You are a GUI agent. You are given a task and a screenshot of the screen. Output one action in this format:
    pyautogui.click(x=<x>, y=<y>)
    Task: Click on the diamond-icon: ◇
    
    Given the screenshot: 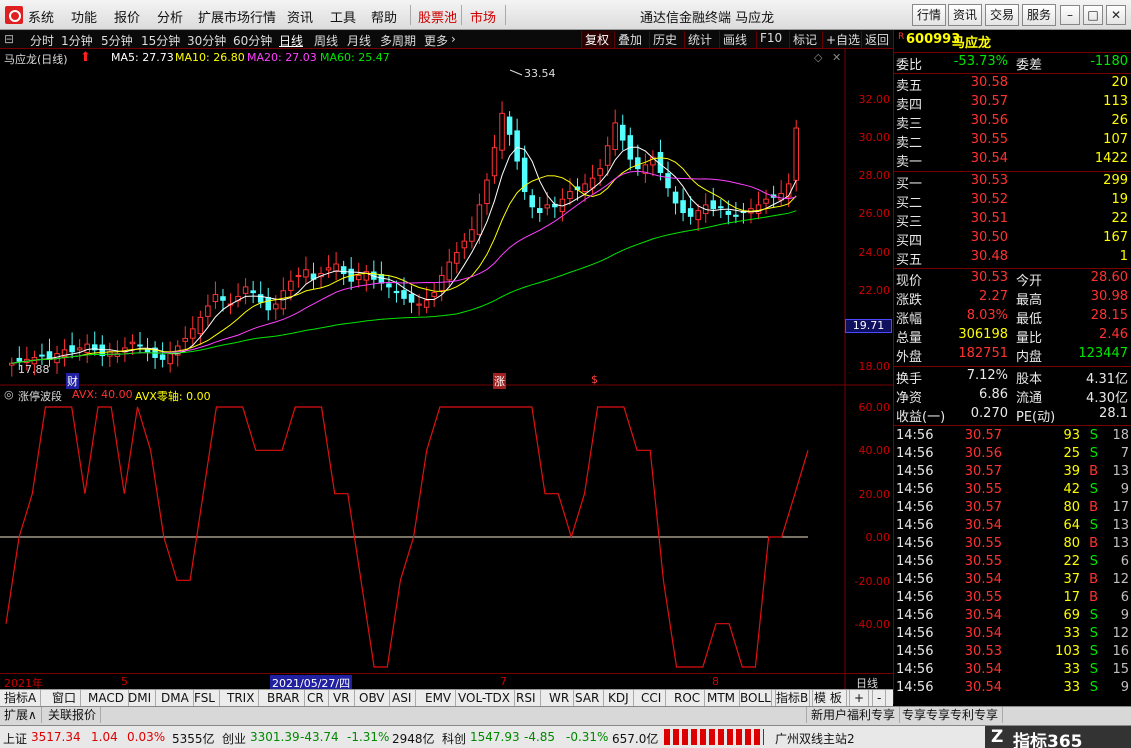 What is the action you would take?
    pyautogui.click(x=818, y=57)
    